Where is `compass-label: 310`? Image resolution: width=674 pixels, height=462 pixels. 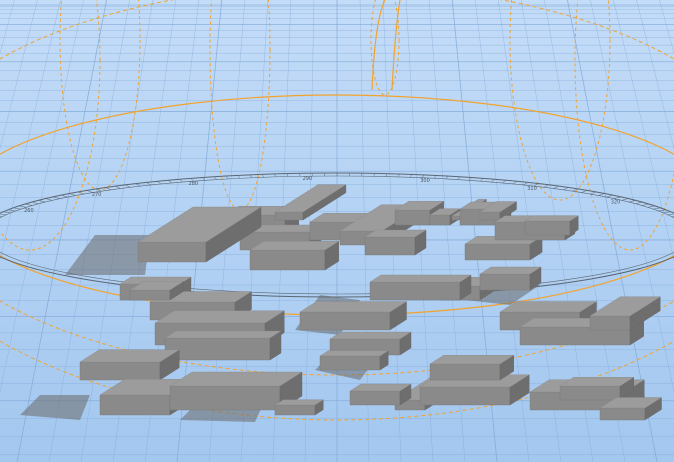
compass-label: 310 is located at coordinates (532, 189).